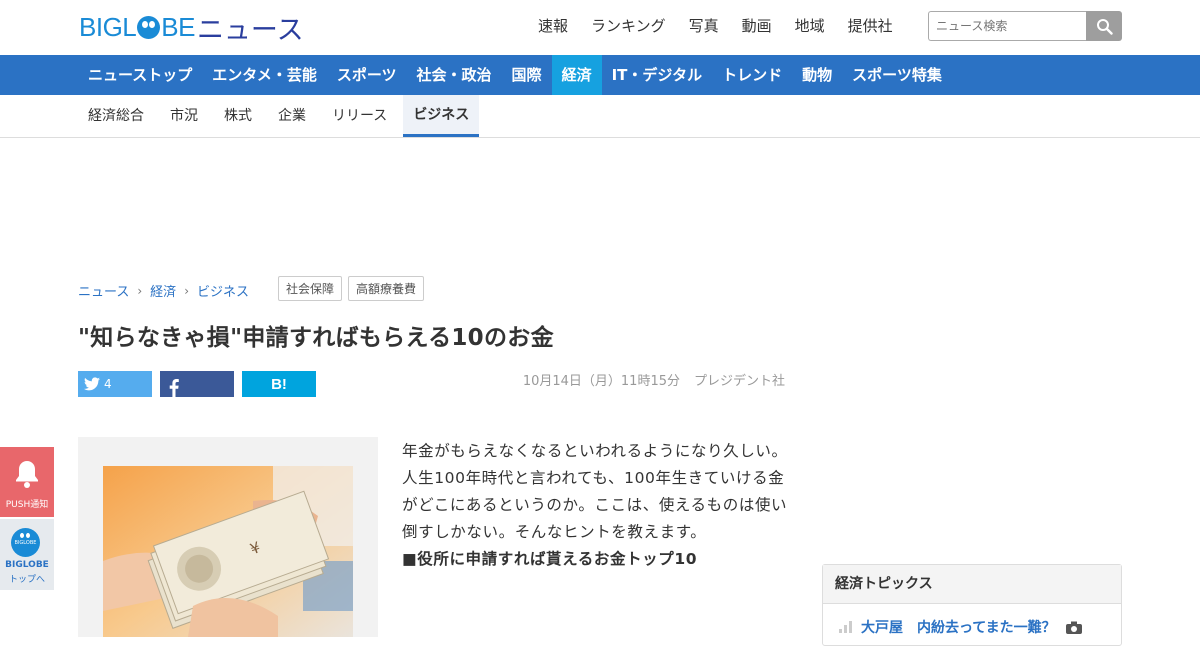 The height and width of the screenshot is (646, 1200). What do you see at coordinates (870, 25) in the screenshot?
I see `top-link-providers: 提供社` at bounding box center [870, 25].